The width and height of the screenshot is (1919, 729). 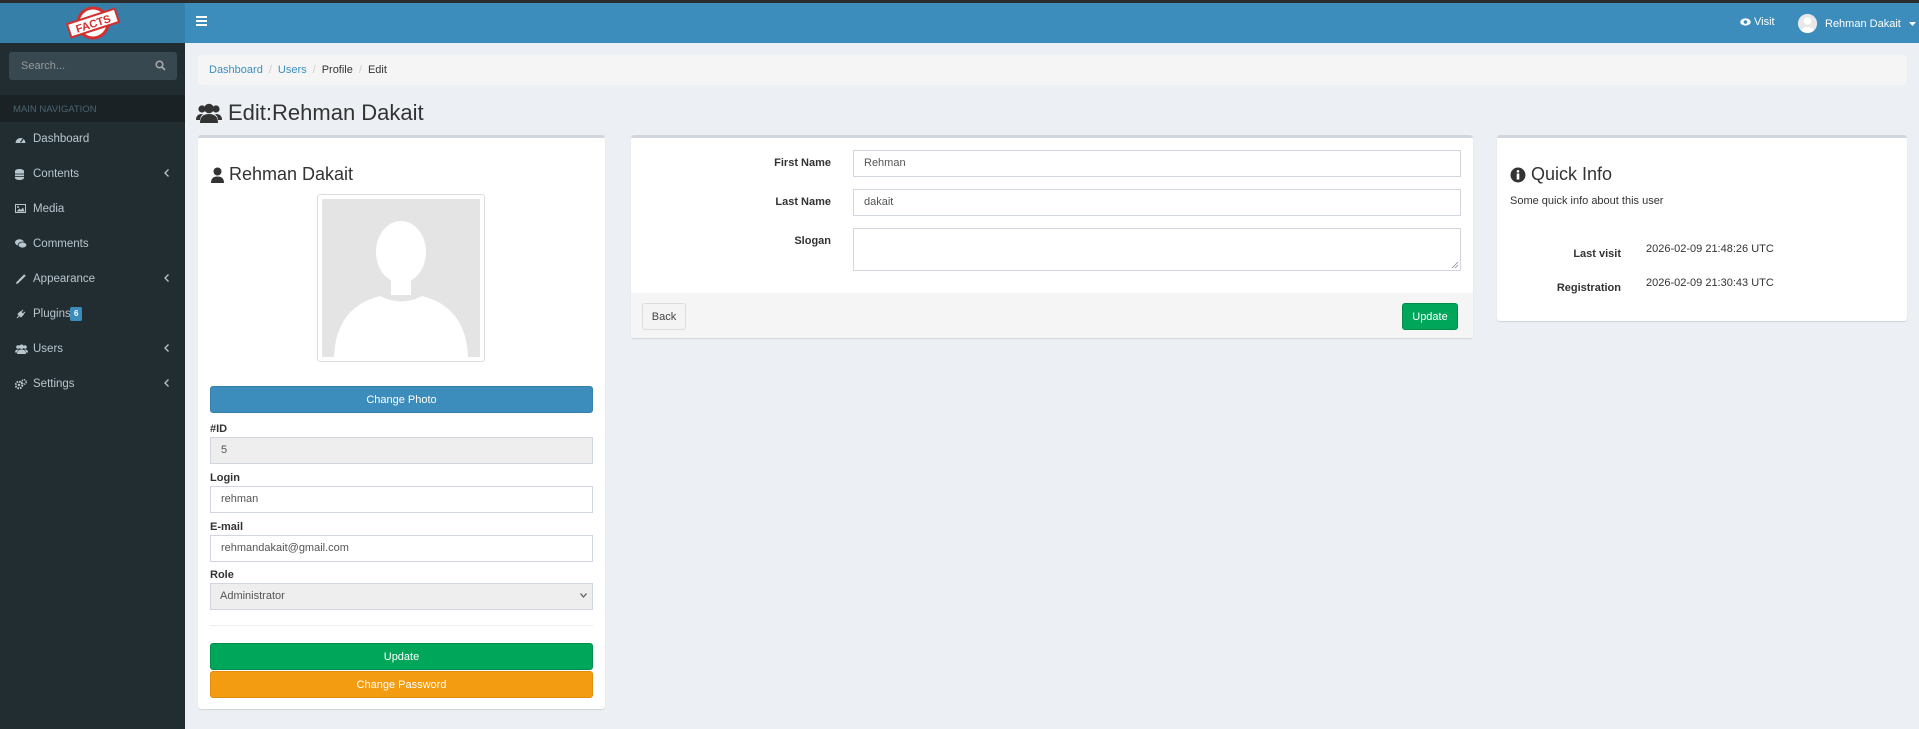 What do you see at coordinates (92, 174) in the screenshot?
I see `sidebar-item-contents: Contents` at bounding box center [92, 174].